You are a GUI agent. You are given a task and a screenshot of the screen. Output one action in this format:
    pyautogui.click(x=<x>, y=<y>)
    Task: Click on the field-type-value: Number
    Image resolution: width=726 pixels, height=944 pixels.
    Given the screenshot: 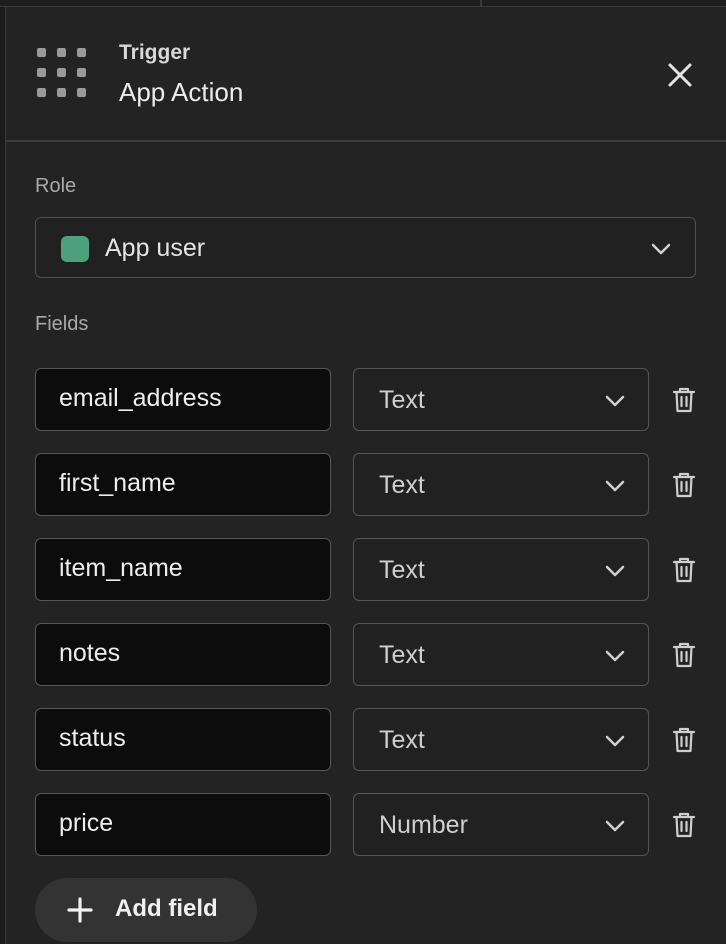 What is the action you would take?
    pyautogui.click(x=423, y=825)
    